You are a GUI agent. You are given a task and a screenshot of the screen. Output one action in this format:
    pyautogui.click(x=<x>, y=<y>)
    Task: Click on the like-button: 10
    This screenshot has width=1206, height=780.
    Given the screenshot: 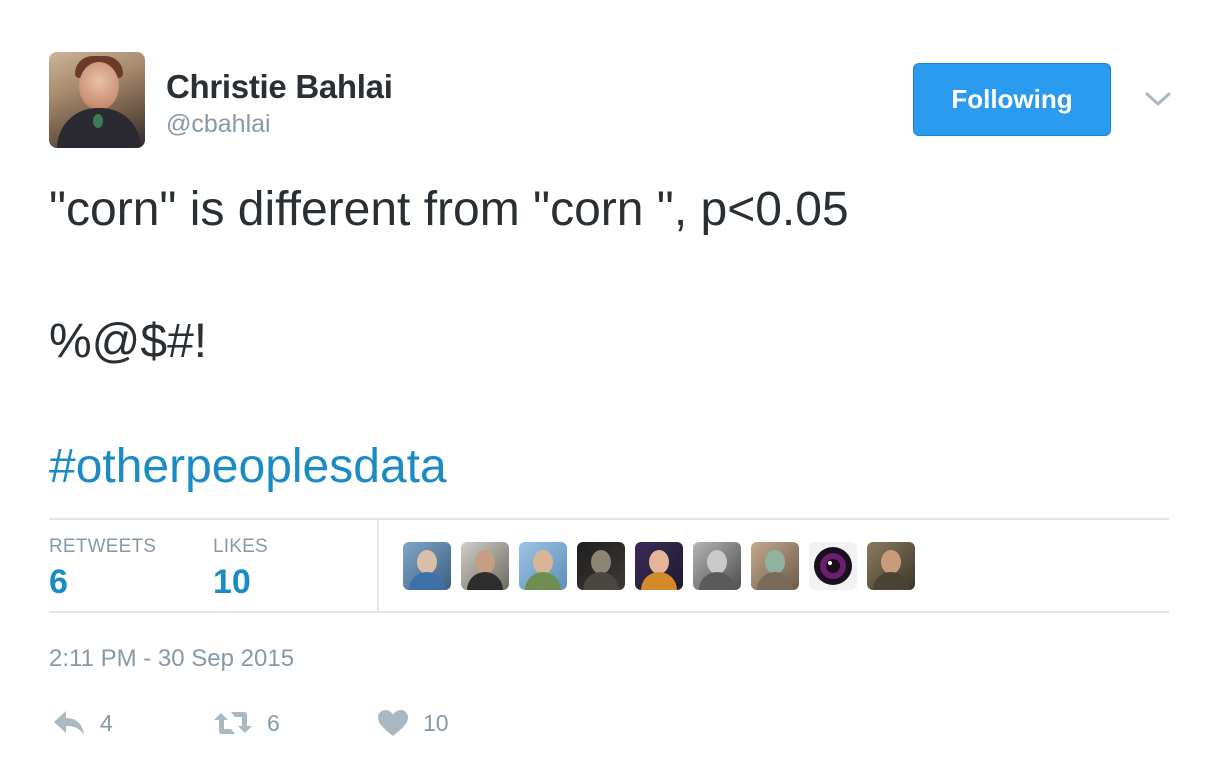 What is the action you would take?
    pyautogui.click(x=413, y=723)
    